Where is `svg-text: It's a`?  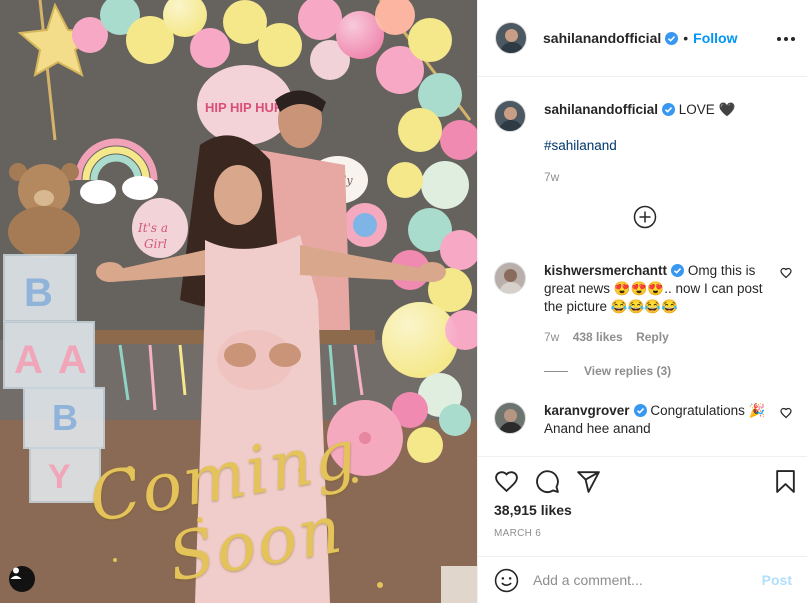
svg-text: It's a is located at coordinates (152, 228).